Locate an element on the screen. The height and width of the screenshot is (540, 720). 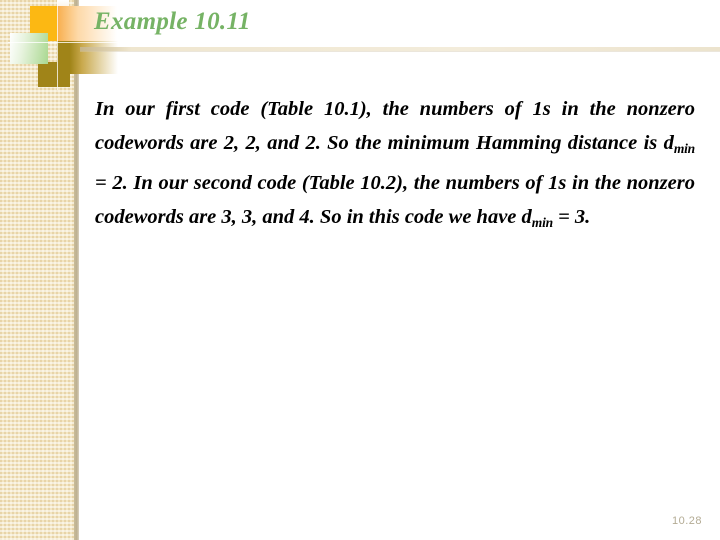
decor-crosshair-horizontal is located at coordinates (64, 42).